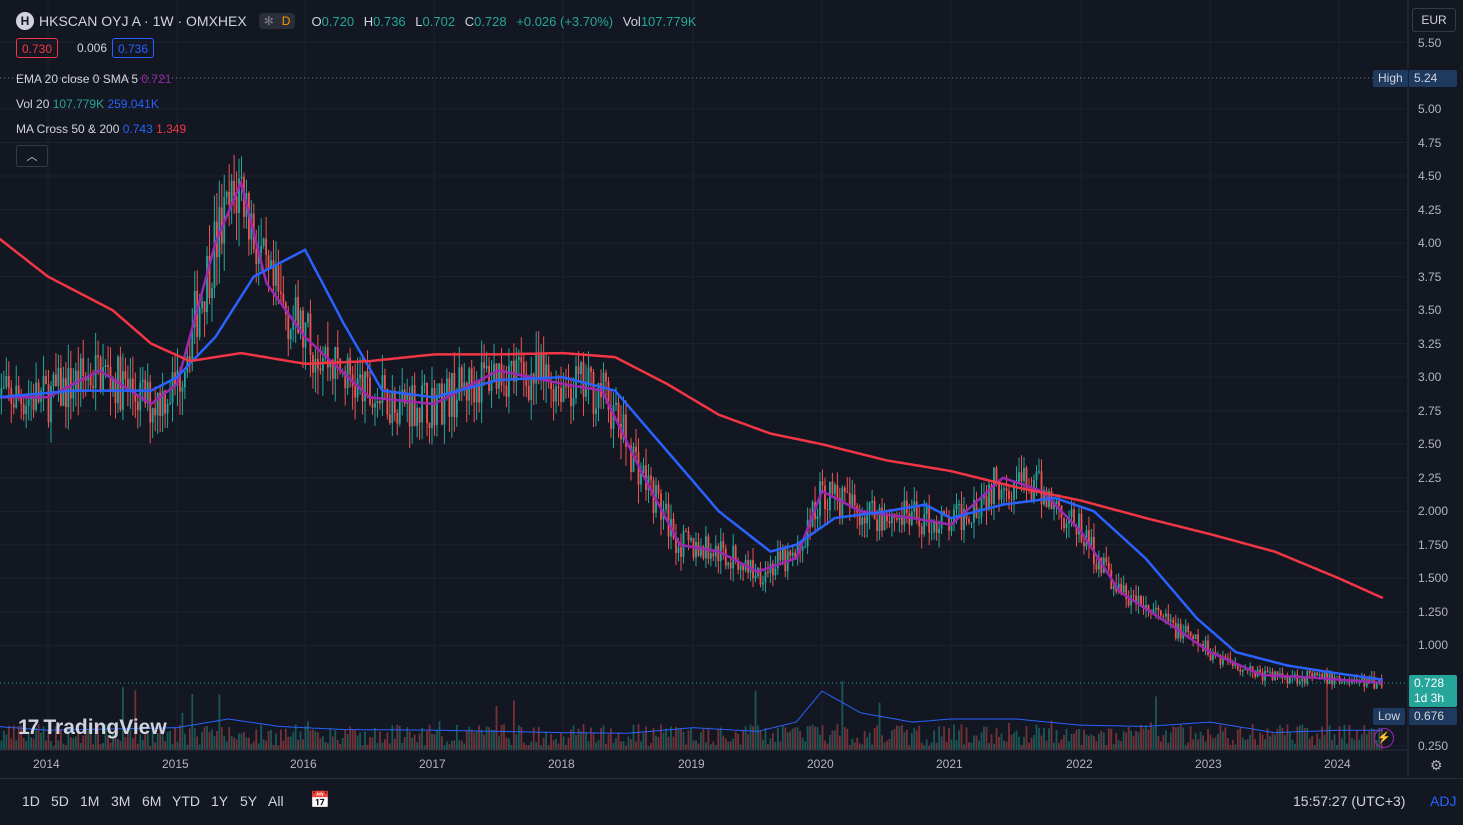 Image resolution: width=1463 pixels, height=825 pixels. I want to click on buy-button: 0.736, so click(133, 48).